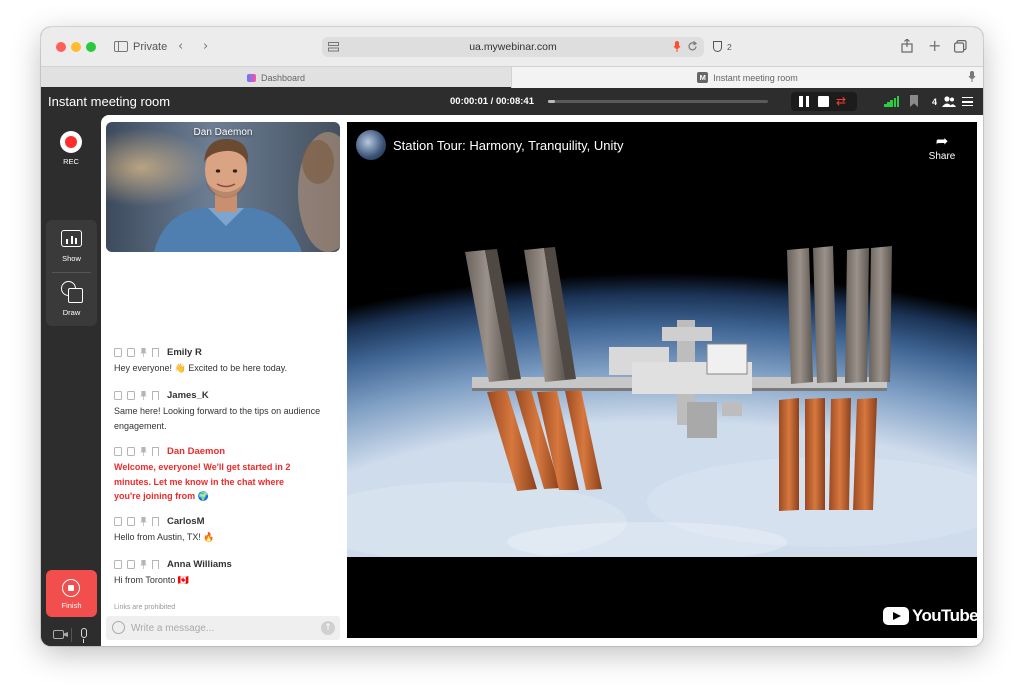  Describe the element at coordinates (225, 530) in the screenshot. I see `chat-message: CarlosM Hello from Austin, TX! 🔥` at that location.